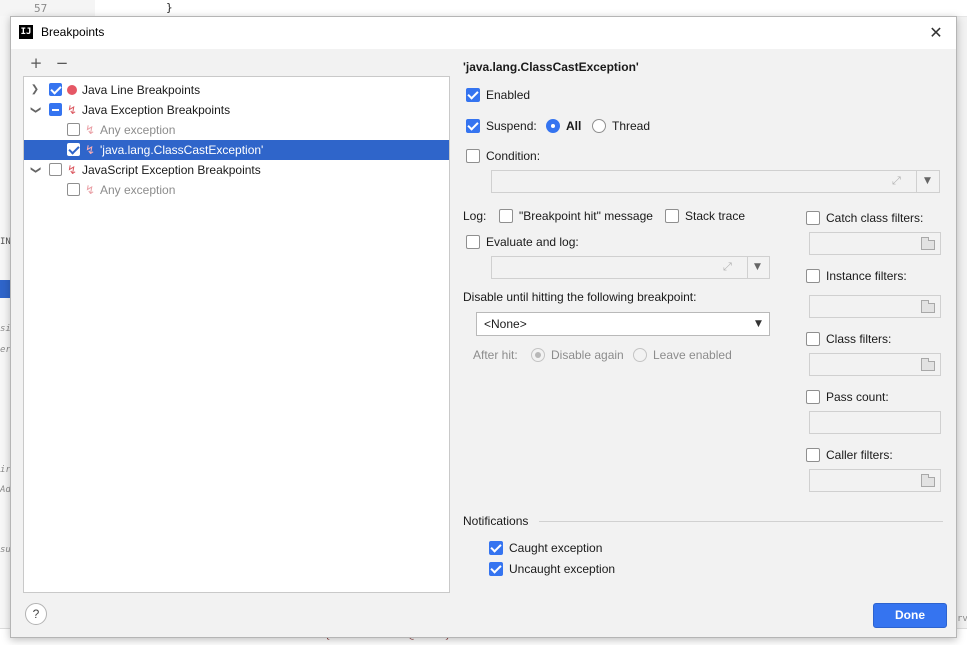 The image size is (967, 645). Describe the element at coordinates (236, 190) in the screenshot. I see `tree-item-any-exception-js: ↯ Any exception` at that location.